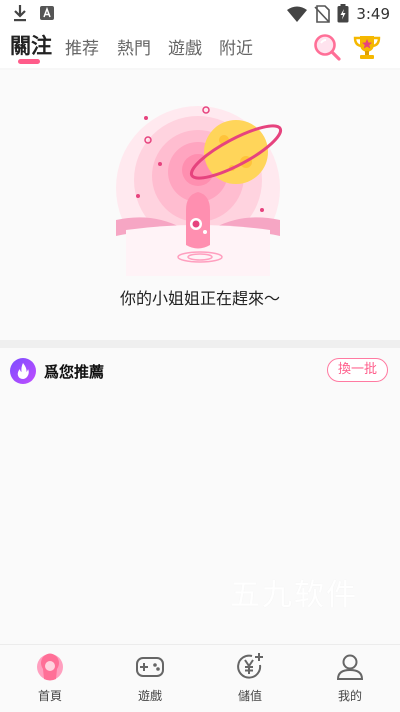 Image resolution: width=400 pixels, height=712 pixels. I want to click on tab-nearby: 附近, so click(236, 46).